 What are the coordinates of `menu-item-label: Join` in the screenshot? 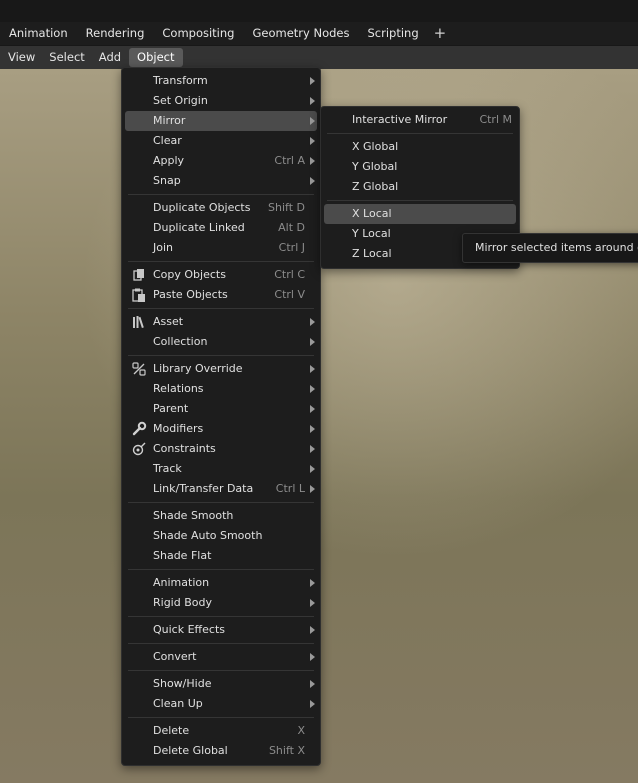 It's located at (163, 247).